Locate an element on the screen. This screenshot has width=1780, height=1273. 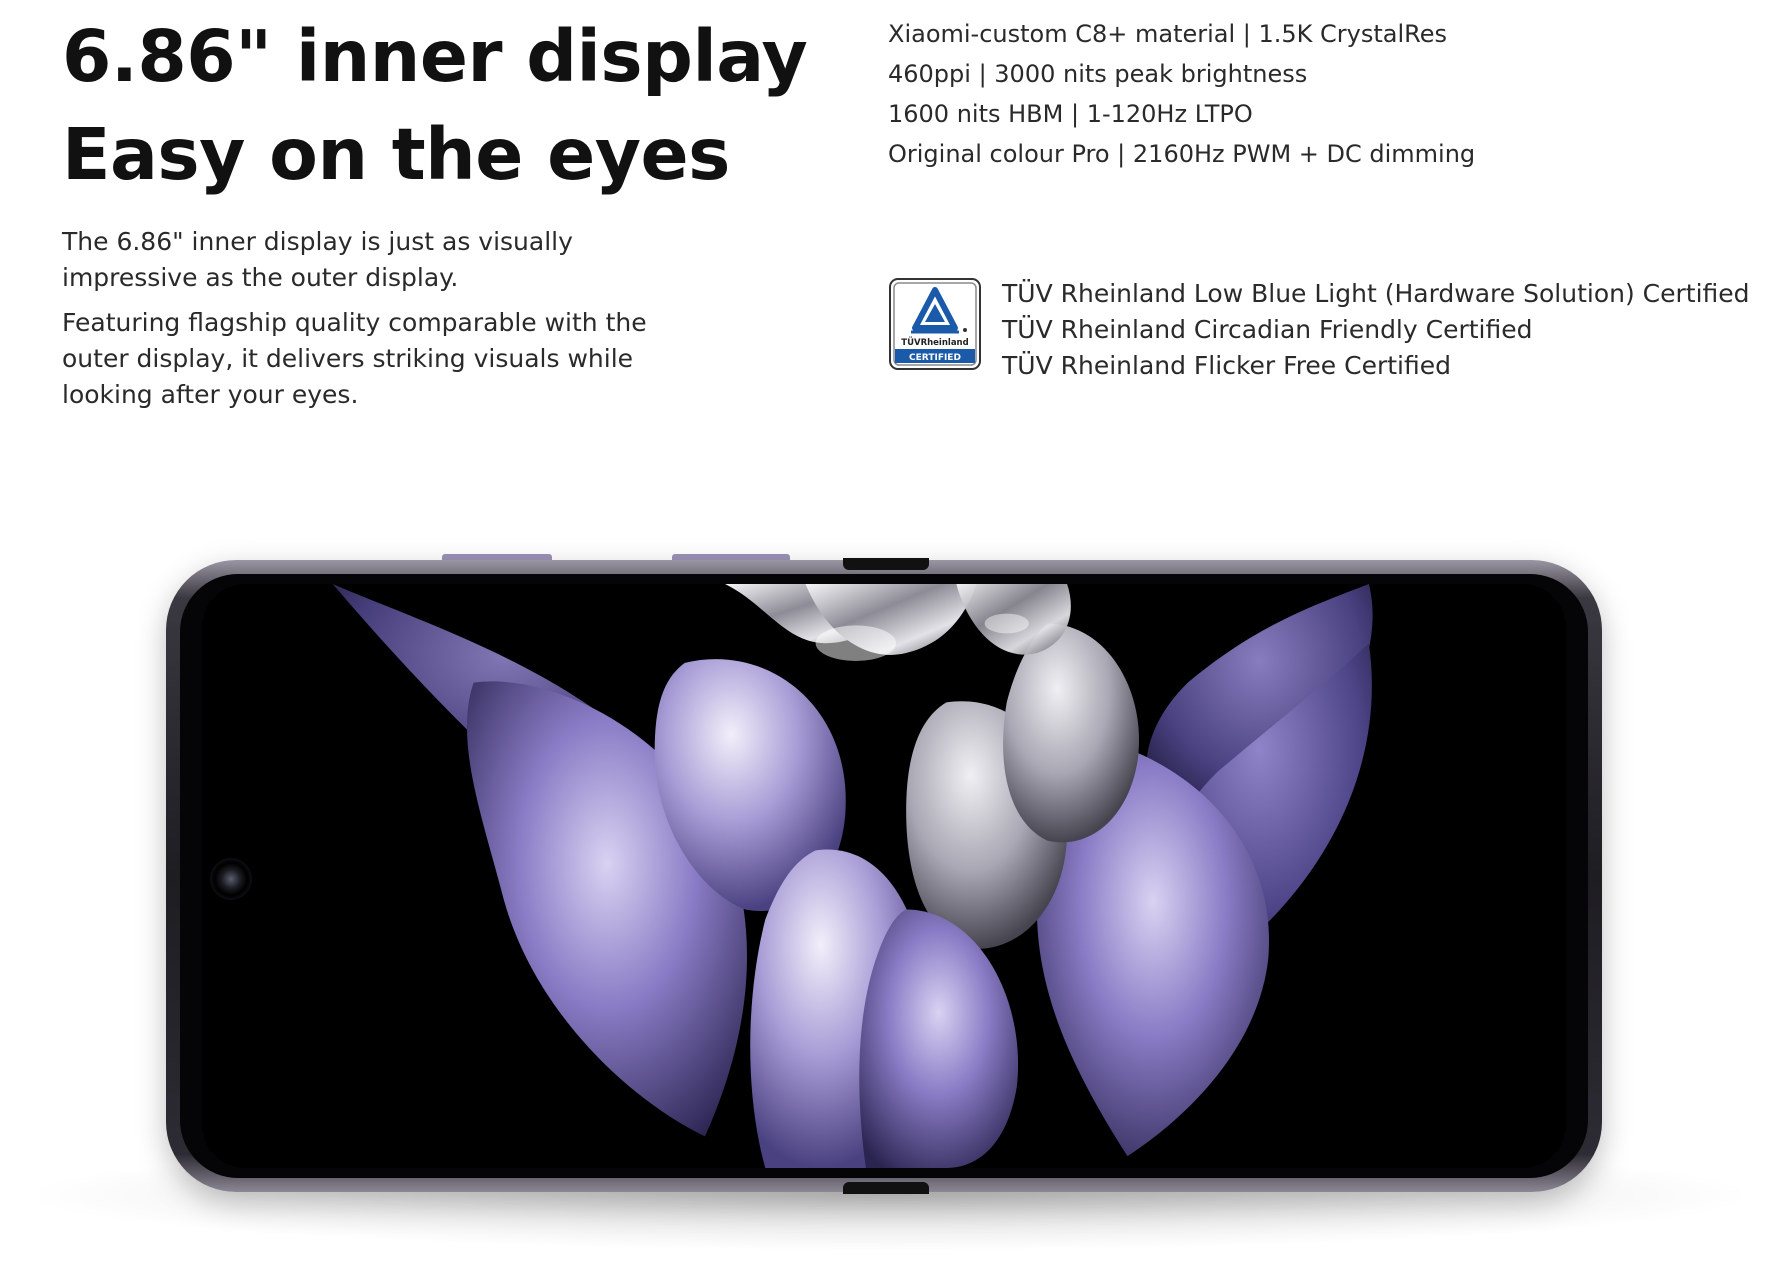
title-line-2: Easy on the eyes is located at coordinates (396, 154).